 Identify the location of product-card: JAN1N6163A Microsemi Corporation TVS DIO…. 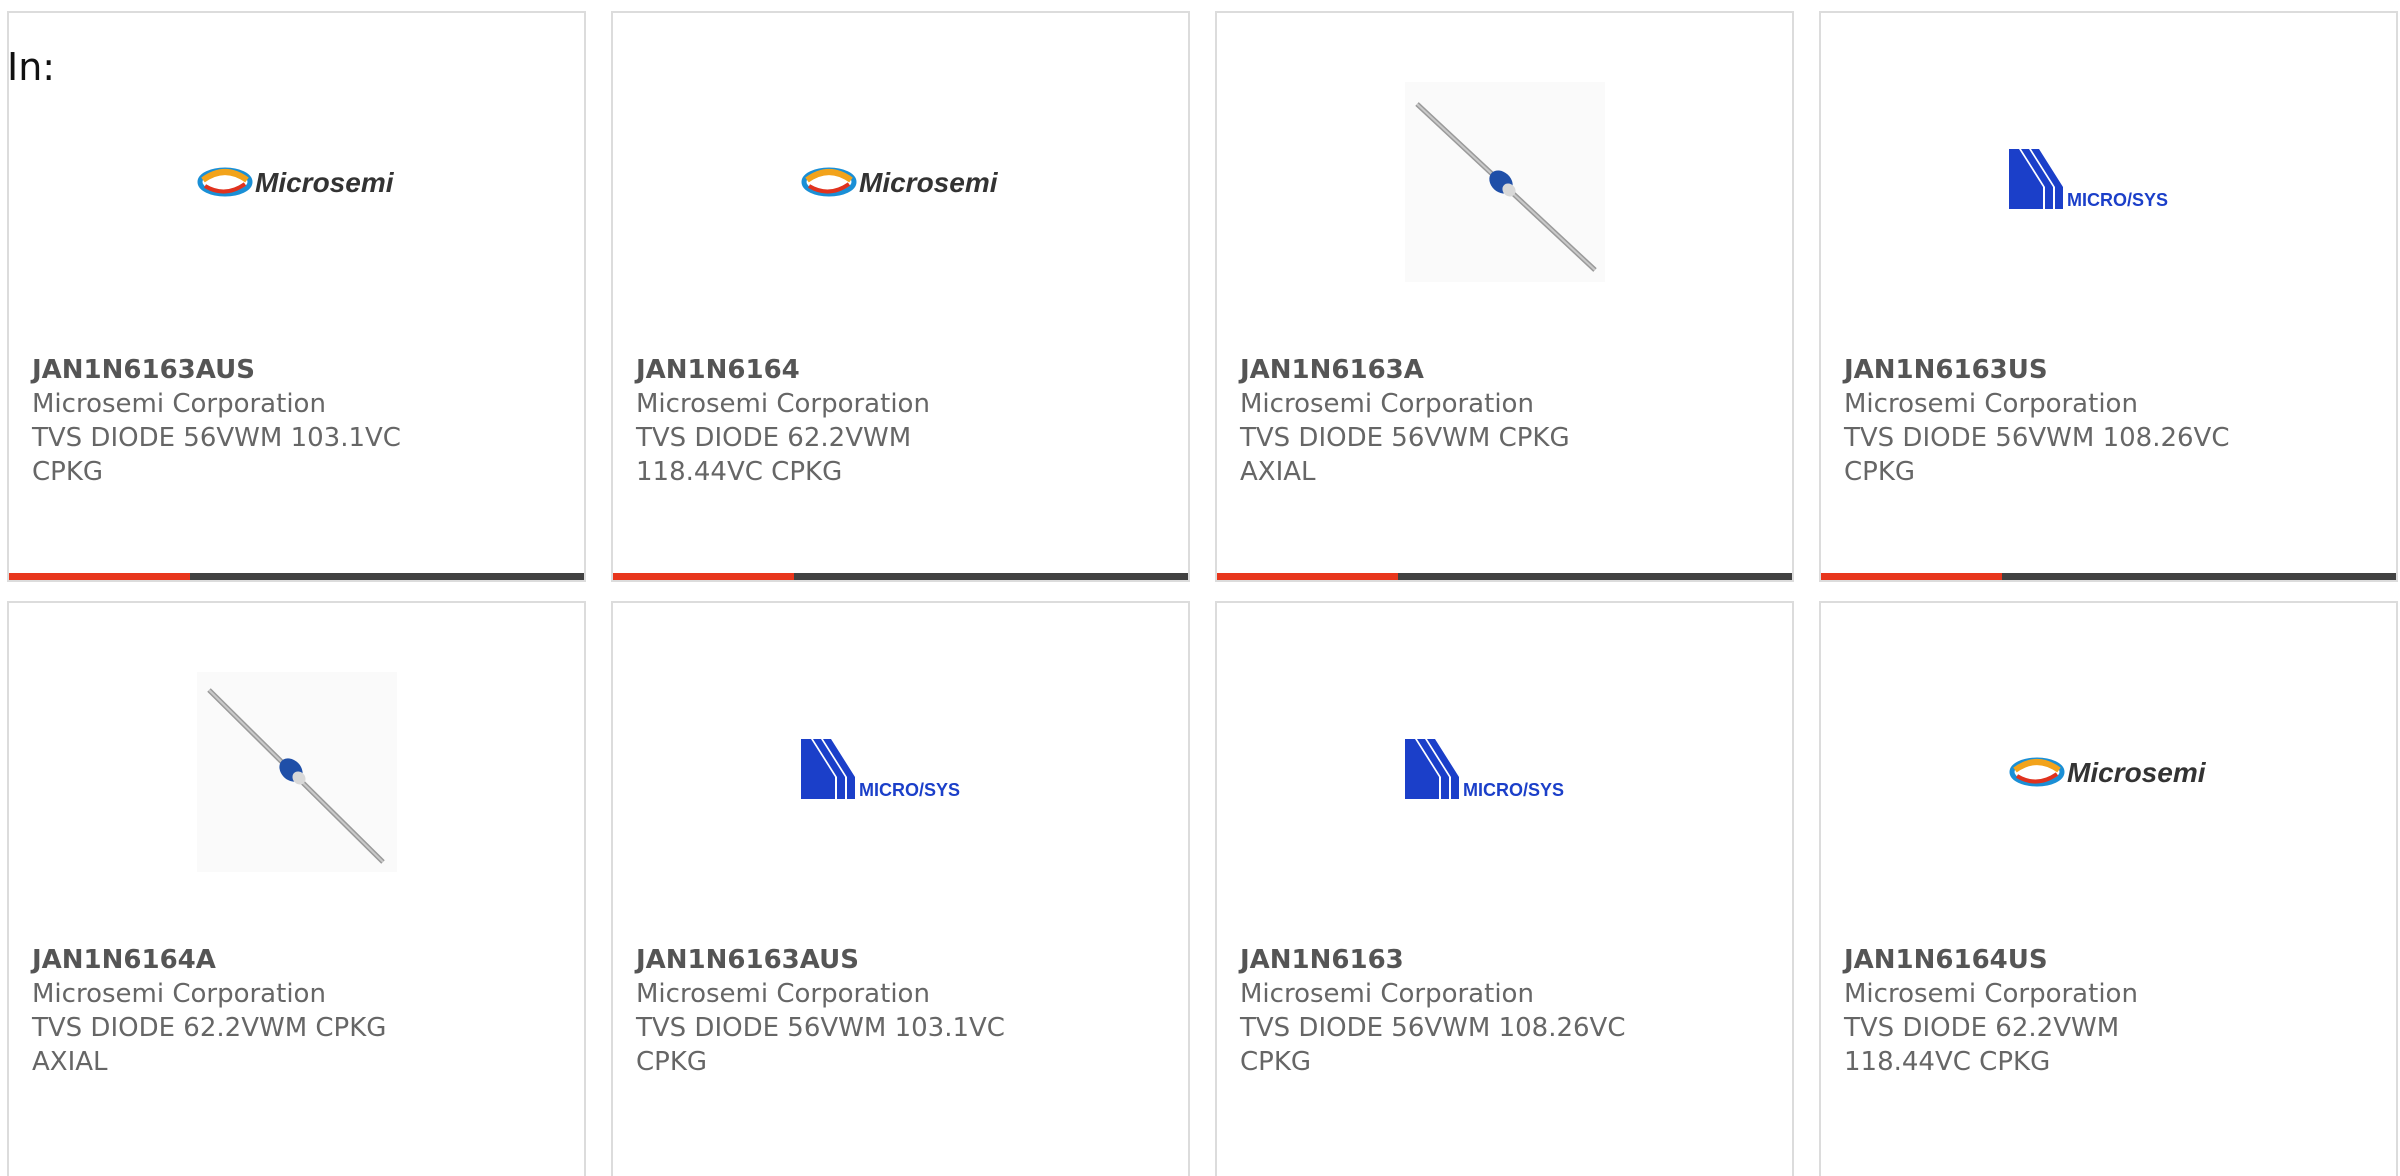
(1504, 296).